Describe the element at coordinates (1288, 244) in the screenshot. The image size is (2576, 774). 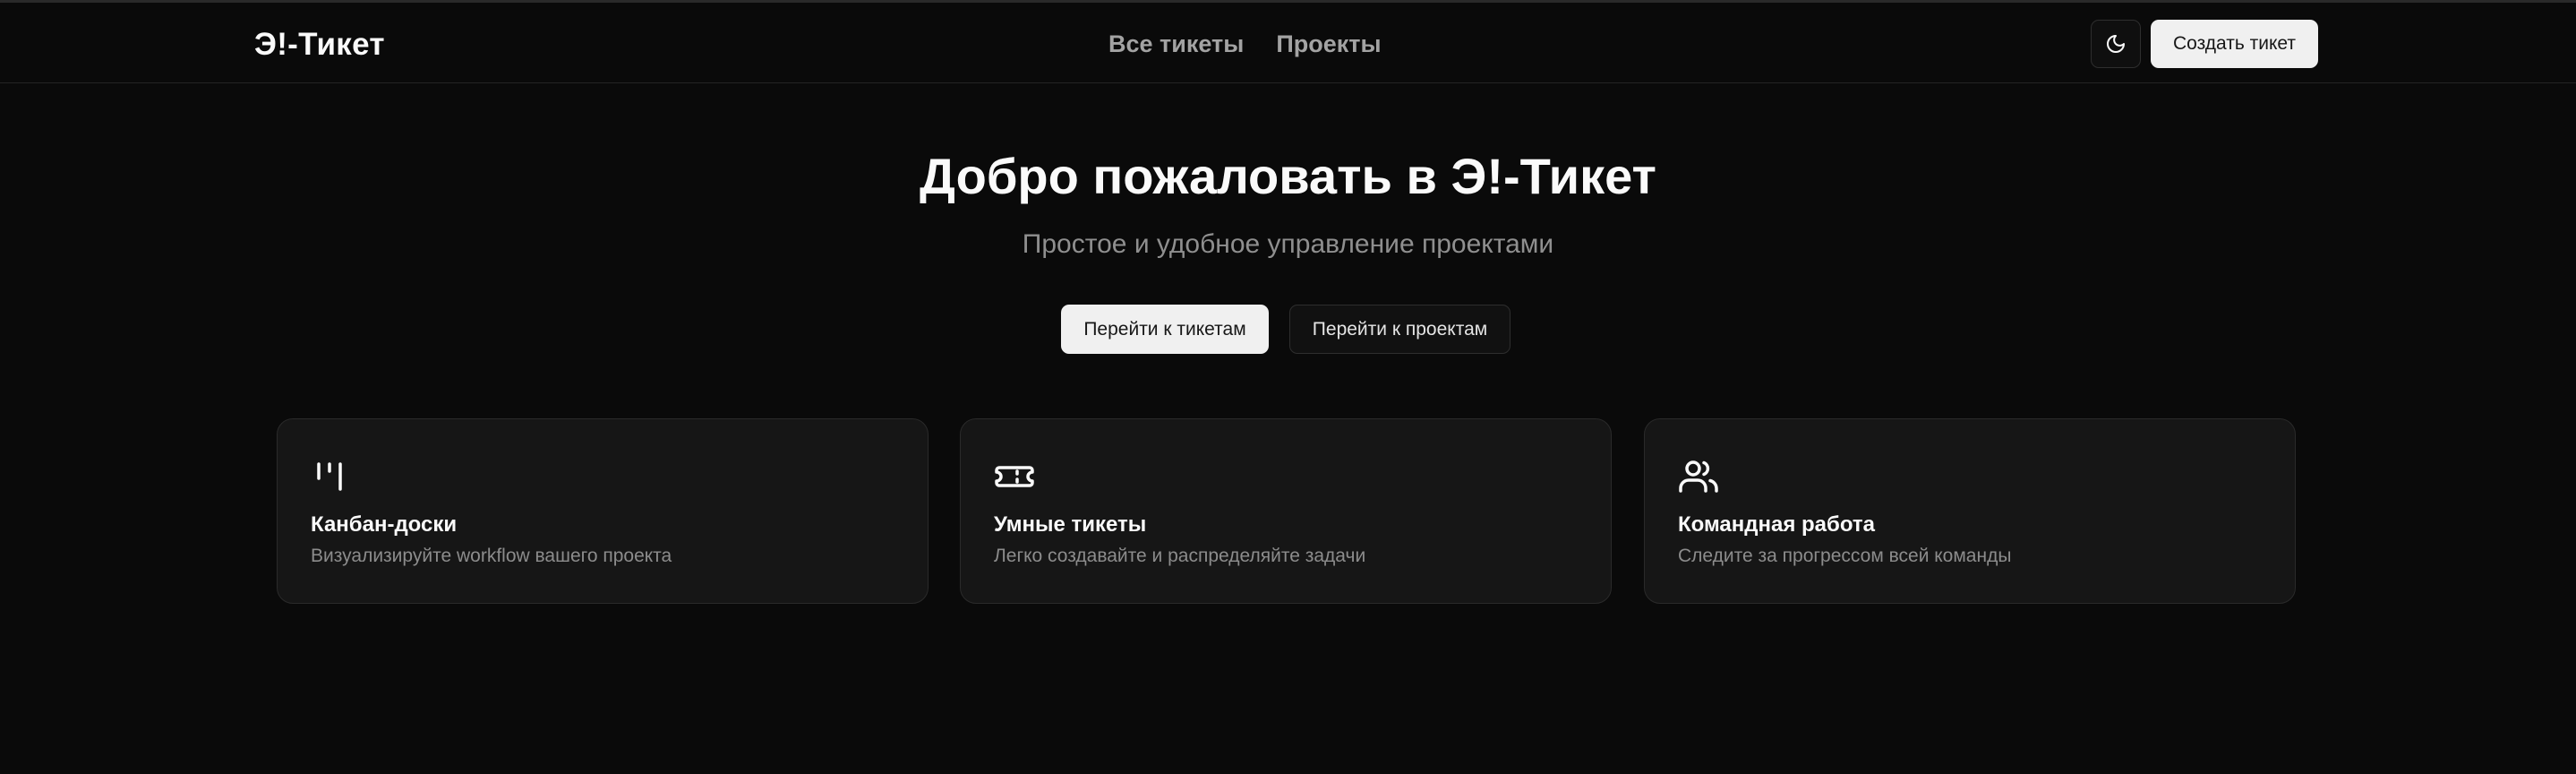
I see `hero-subtitle: Простое и удобное управление проектами` at that location.